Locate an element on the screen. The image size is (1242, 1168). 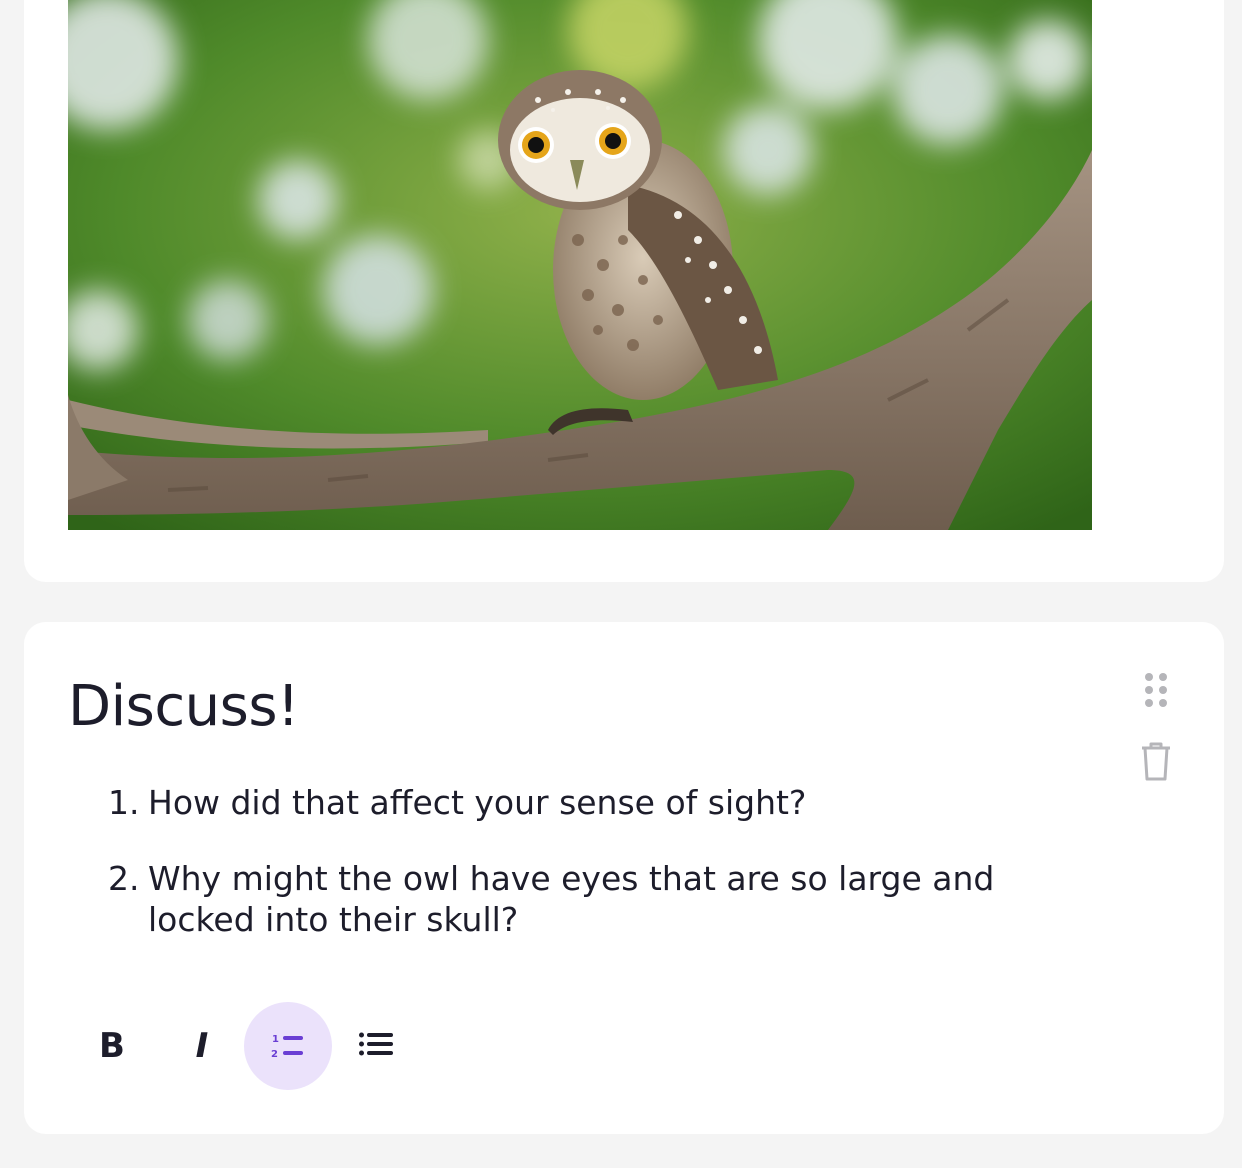
list-number: 2. is located at coordinates (124, 878).